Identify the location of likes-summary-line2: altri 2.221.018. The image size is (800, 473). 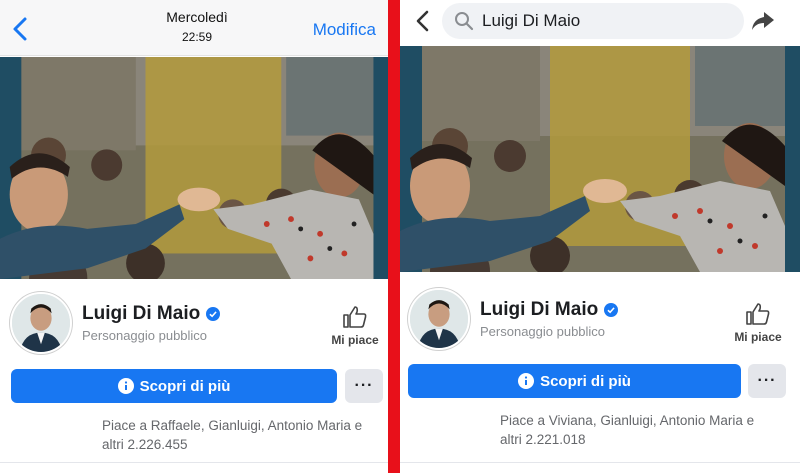
(543, 439).